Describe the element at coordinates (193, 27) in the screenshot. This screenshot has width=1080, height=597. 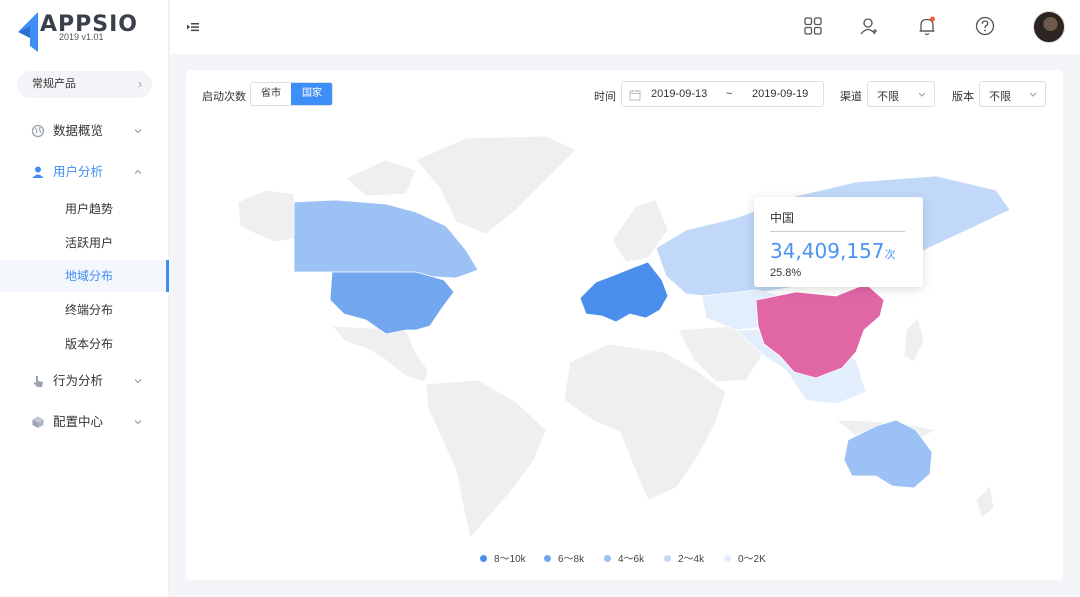
I see `collapse-menu-icon` at that location.